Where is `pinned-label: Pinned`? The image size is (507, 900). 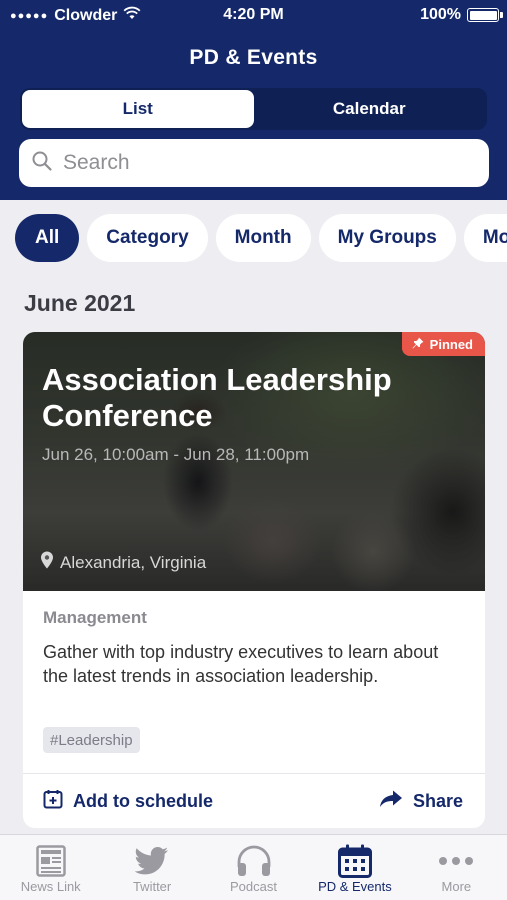 pinned-label: Pinned is located at coordinates (451, 344).